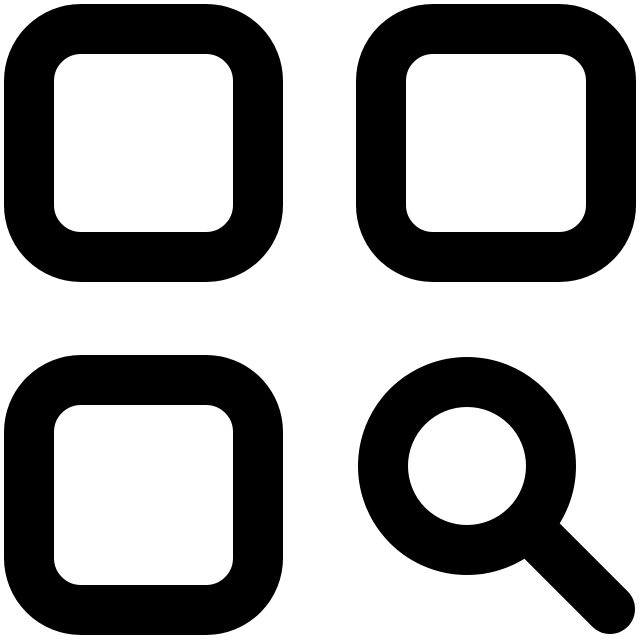  What do you see at coordinates (571, 570) in the screenshot?
I see `magnifier-handle-icon` at bounding box center [571, 570].